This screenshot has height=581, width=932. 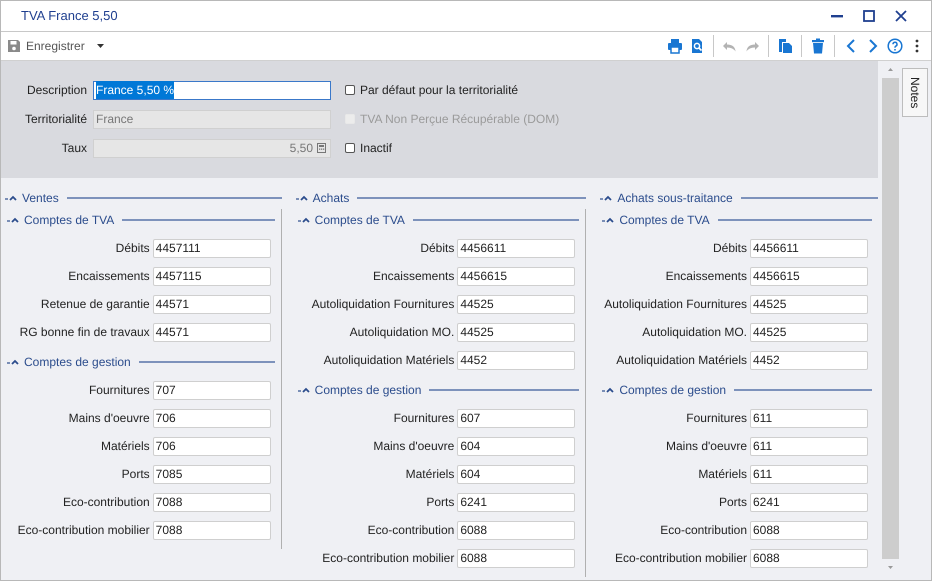 I want to click on field-label: Retenue de garantie, so click(x=95, y=304).